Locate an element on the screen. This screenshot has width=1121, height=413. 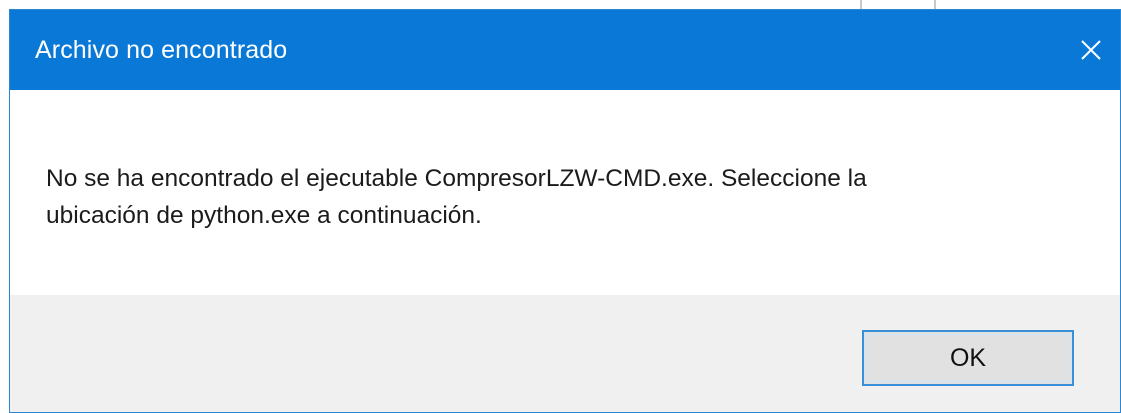
ok-button: OK is located at coordinates (968, 358).